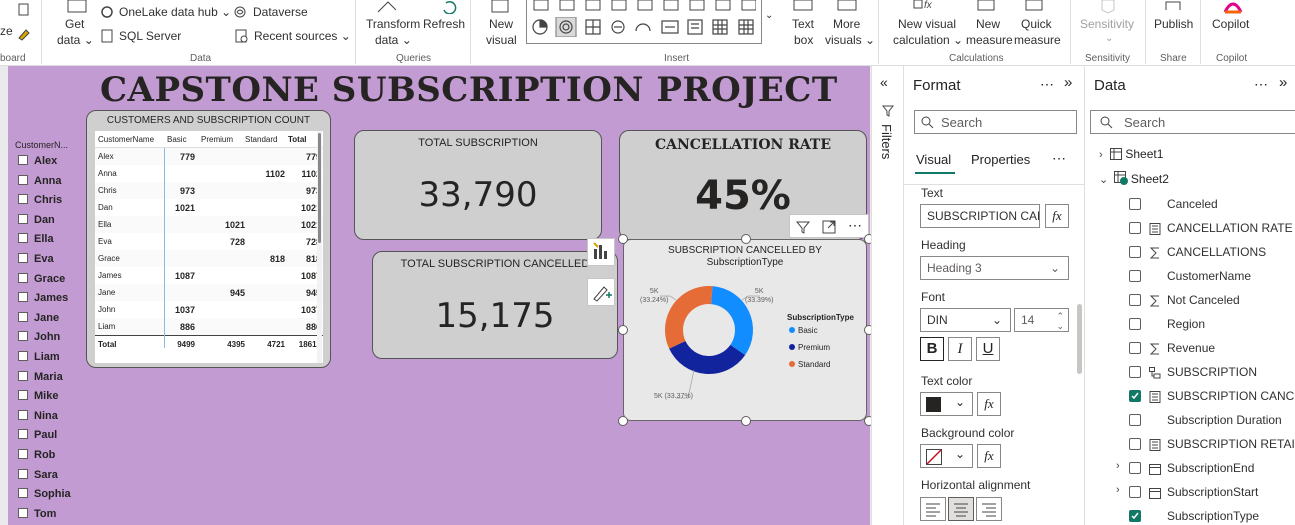  I want to click on field-item: Revenue, so click(1191, 348).